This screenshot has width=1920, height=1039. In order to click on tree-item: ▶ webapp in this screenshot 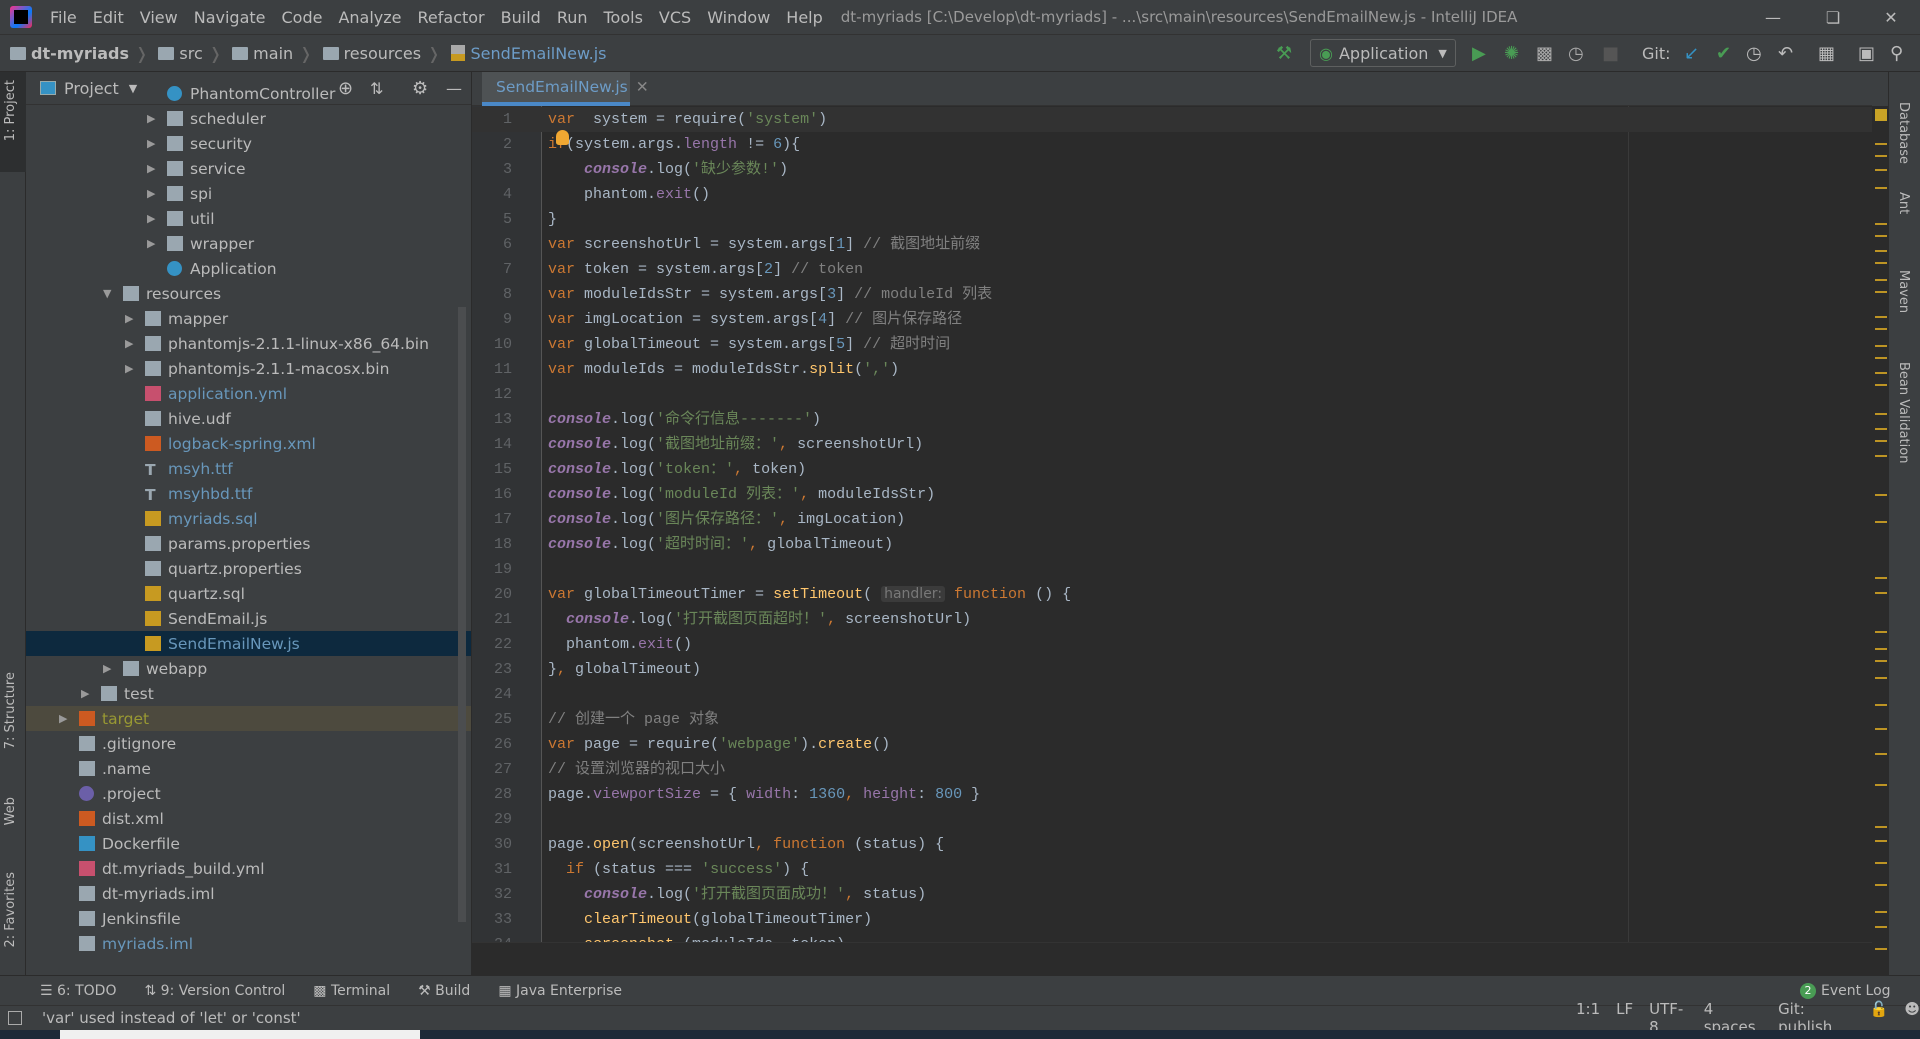, I will do `click(248, 668)`.